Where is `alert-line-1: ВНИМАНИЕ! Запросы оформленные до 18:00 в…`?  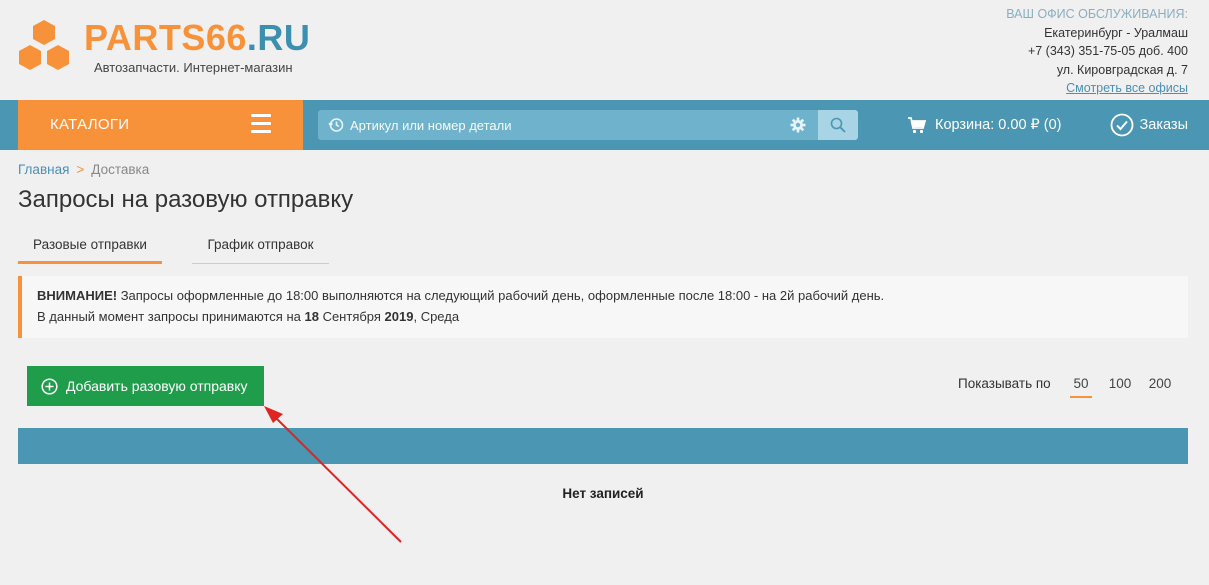
alert-line-1: ВНИМАНИЕ! Запросы оформленные до 18:00 в… is located at coordinates (612, 295).